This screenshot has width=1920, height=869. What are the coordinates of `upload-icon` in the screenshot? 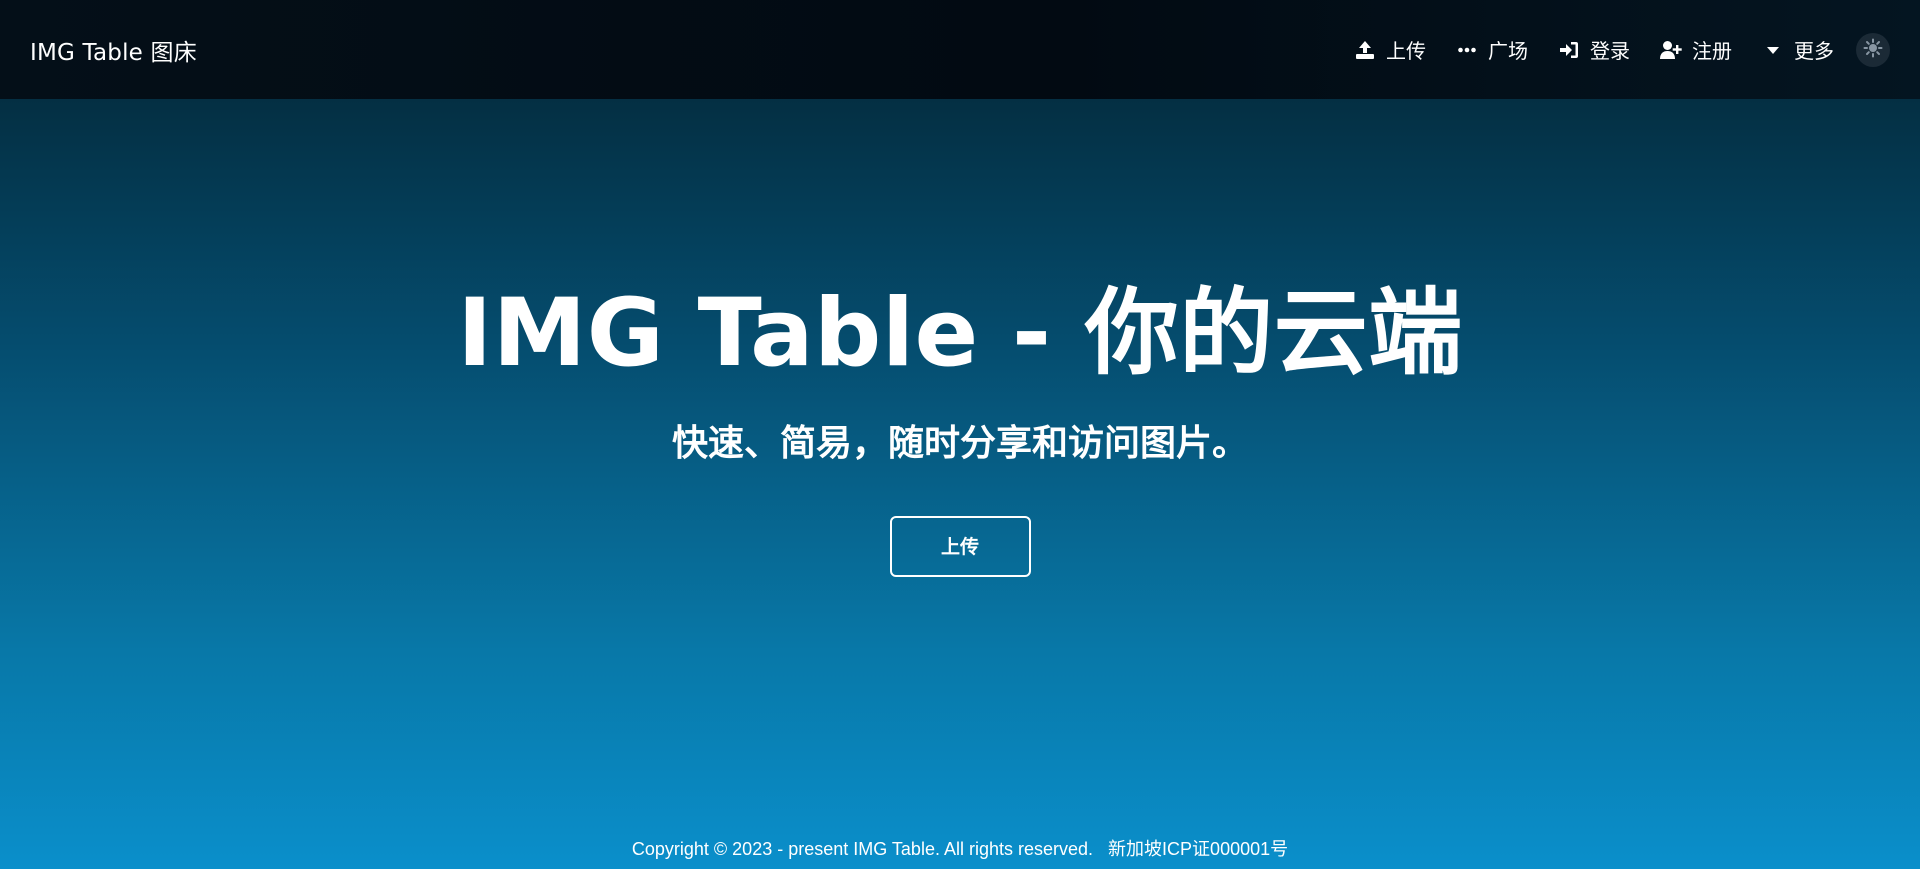 It's located at (1365, 50).